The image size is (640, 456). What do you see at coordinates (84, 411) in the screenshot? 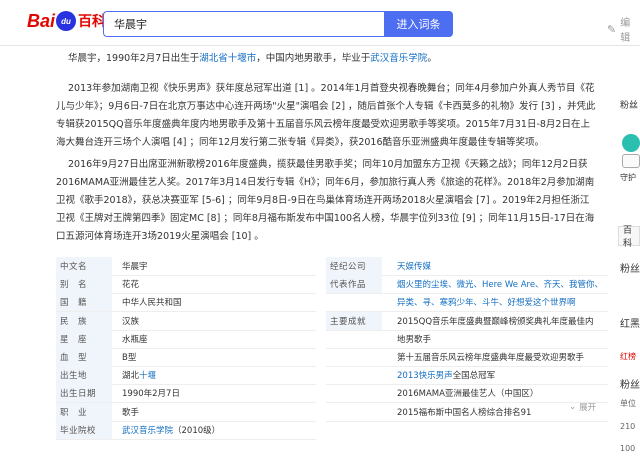
I see `info-label: 职 业` at bounding box center [84, 411].